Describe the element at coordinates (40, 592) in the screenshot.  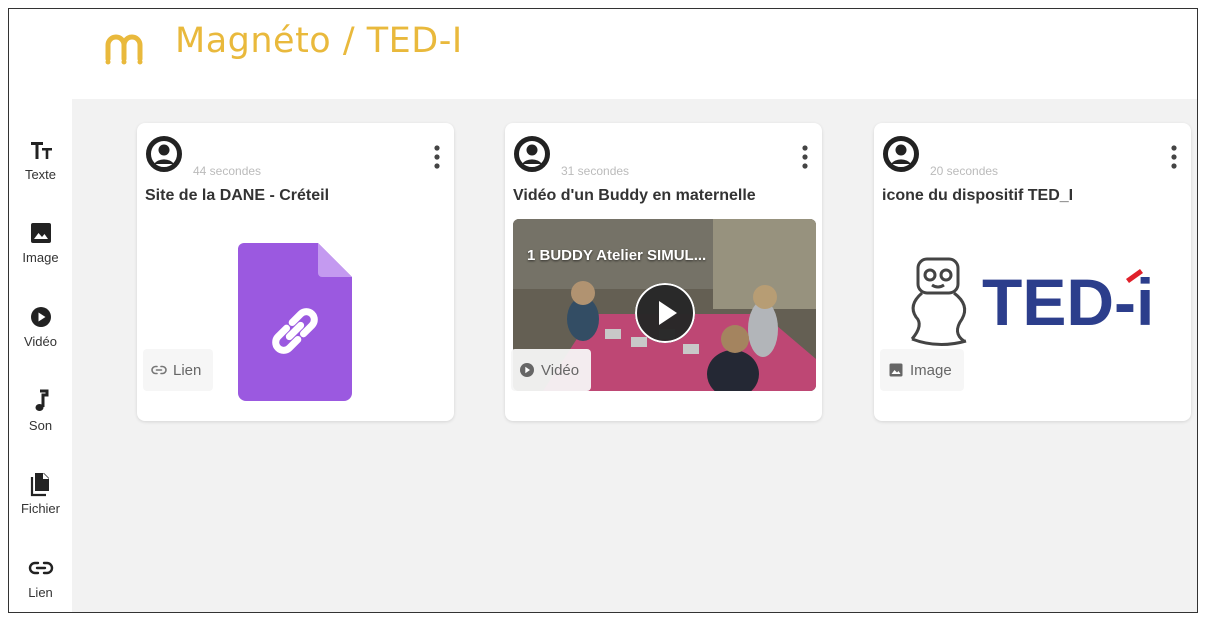
I see `tool-label: Lien` at that location.